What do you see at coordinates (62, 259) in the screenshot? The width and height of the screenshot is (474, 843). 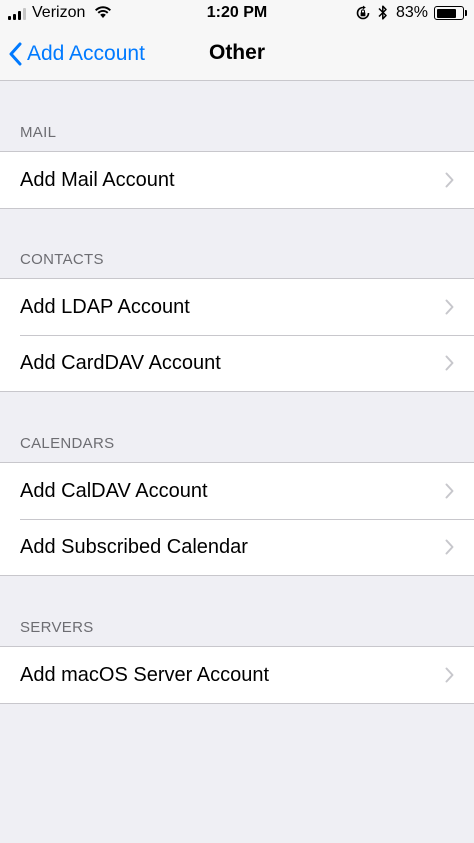 I see `section-header-contacts: CONTACTS` at bounding box center [62, 259].